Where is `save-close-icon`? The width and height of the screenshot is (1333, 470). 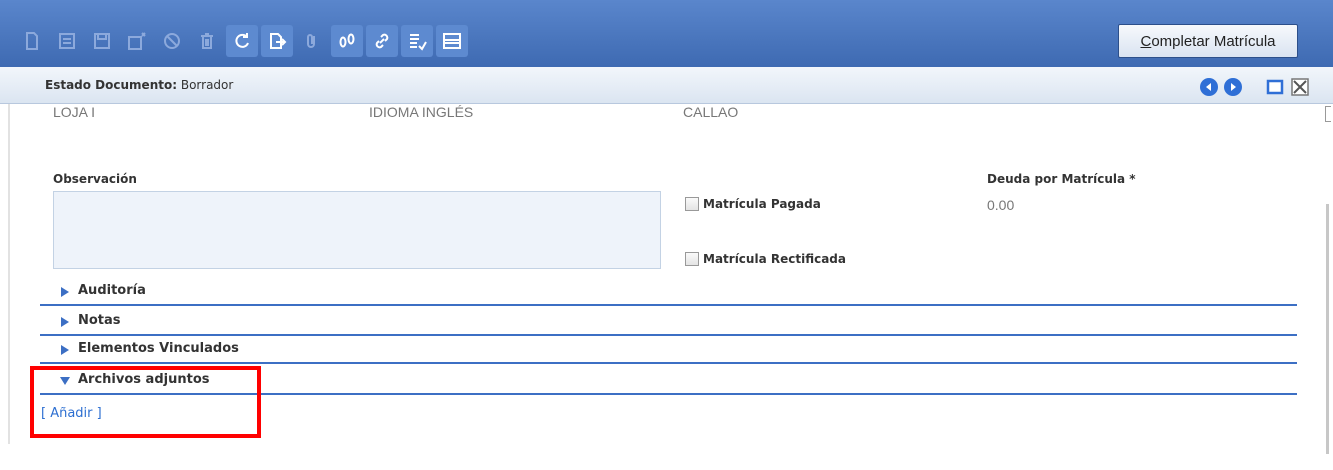
save-close-icon is located at coordinates (137, 41).